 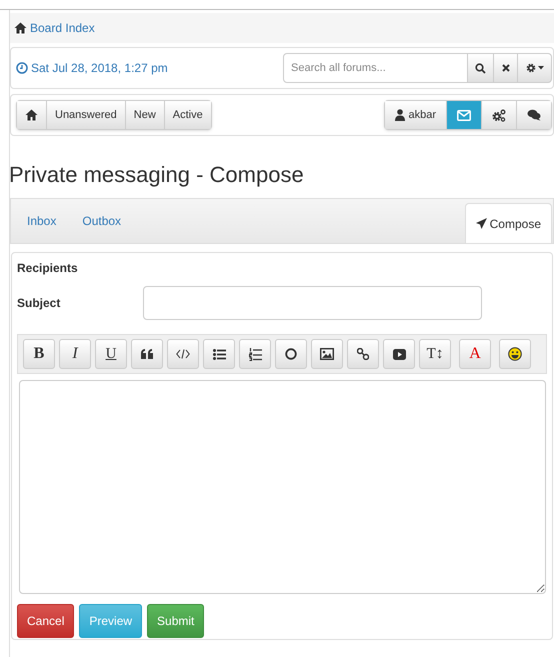 I want to click on user-icon, so click(x=400, y=115).